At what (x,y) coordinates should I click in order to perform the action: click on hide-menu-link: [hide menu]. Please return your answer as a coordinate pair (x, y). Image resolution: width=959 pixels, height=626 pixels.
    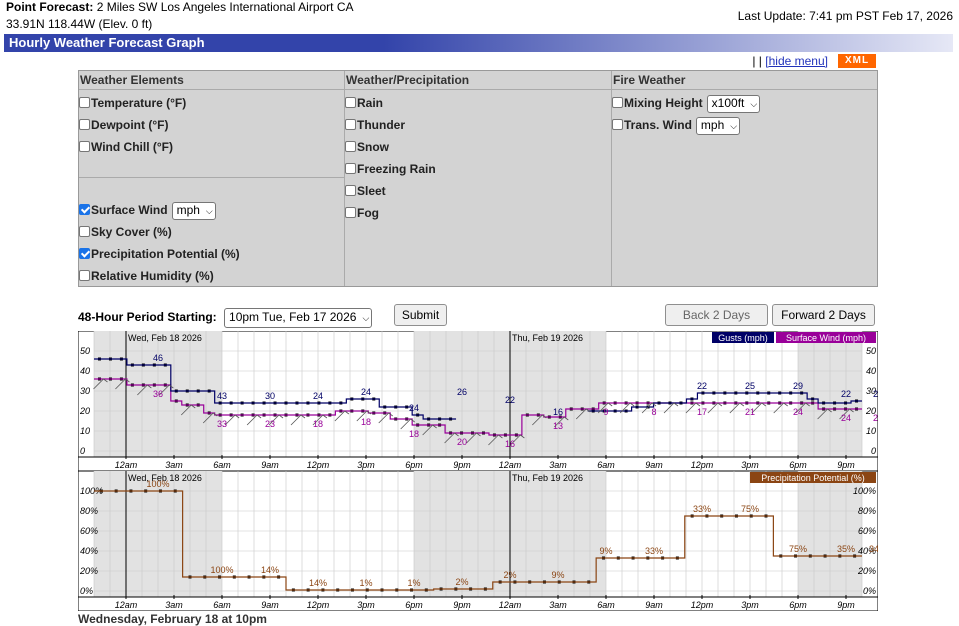
    Looking at the image, I should click on (796, 61).